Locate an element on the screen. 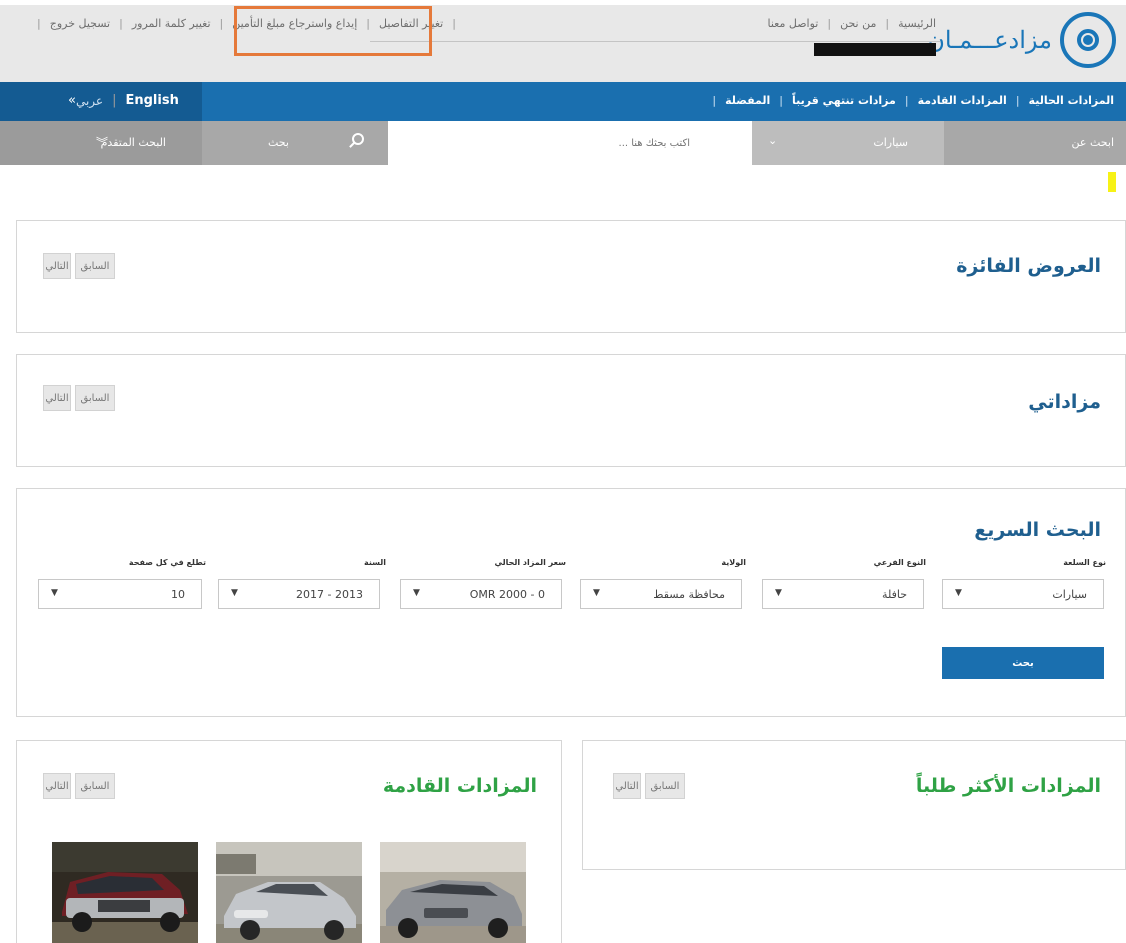 This screenshot has width=1126, height=943. redacted-username is located at coordinates (875, 49).